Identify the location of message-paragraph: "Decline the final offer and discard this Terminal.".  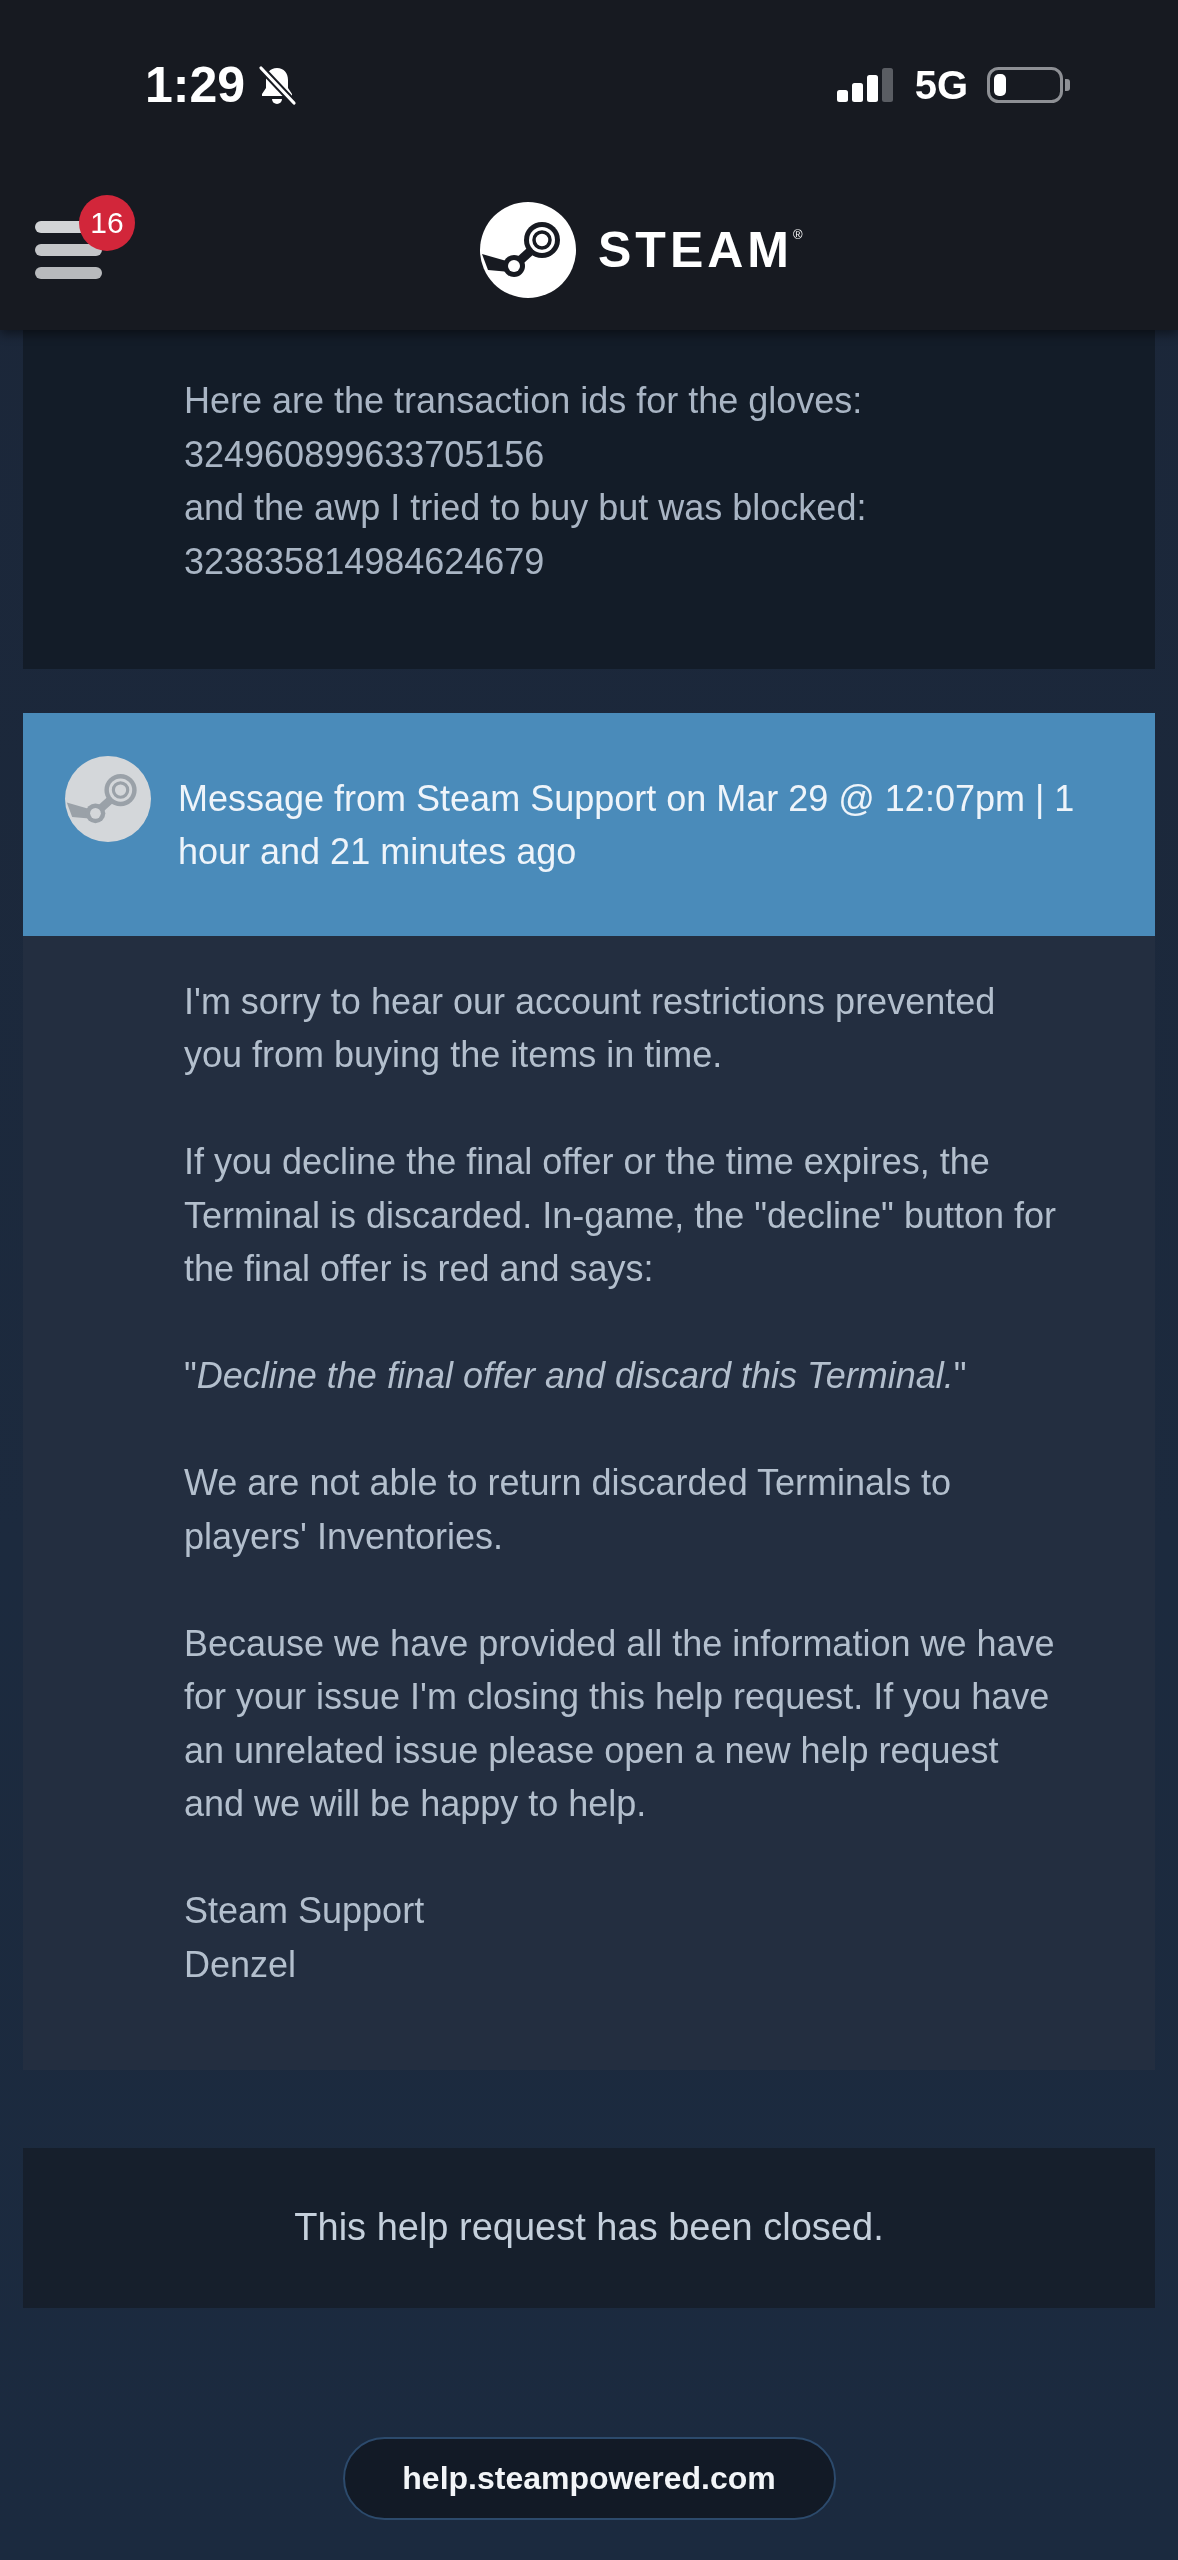
(576, 1376).